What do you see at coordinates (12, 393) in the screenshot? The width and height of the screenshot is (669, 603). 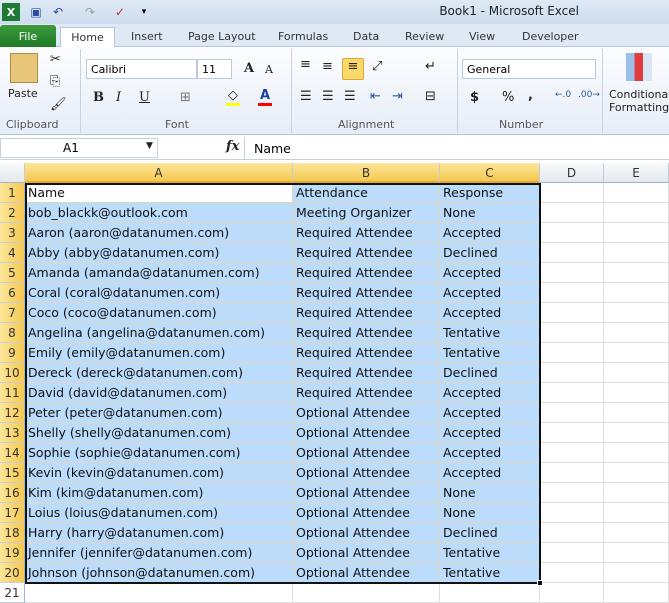 I see `row-header-11: 11` at bounding box center [12, 393].